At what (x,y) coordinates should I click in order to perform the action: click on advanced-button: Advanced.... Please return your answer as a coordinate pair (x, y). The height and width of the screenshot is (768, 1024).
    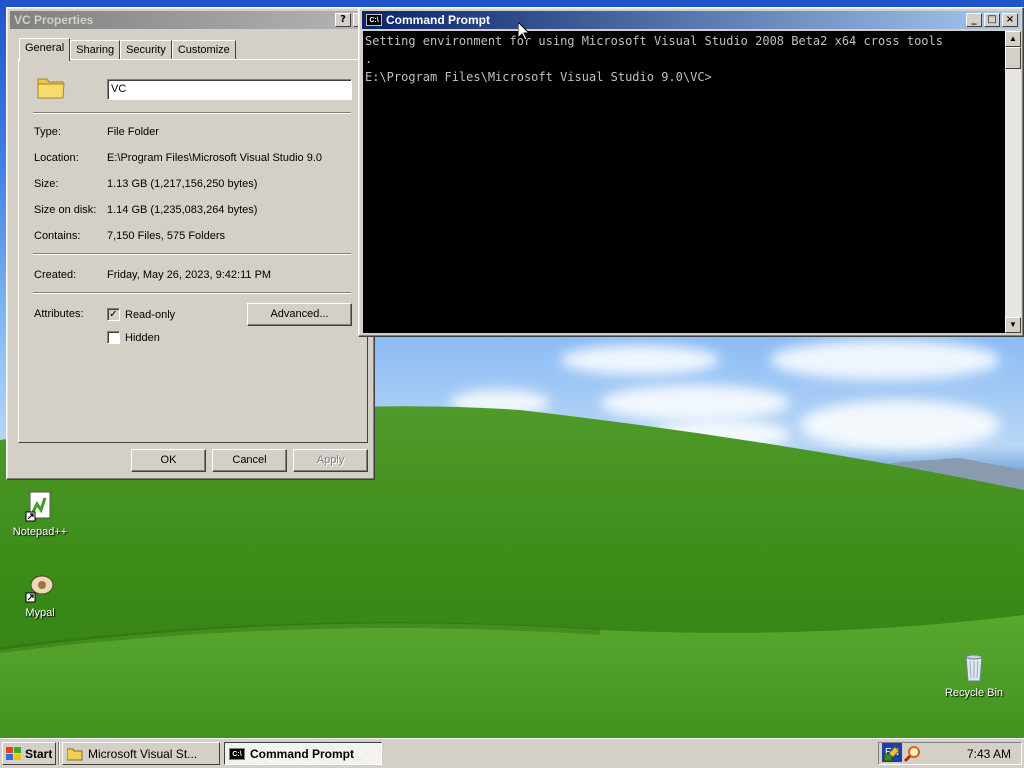
    Looking at the image, I should click on (299, 314).